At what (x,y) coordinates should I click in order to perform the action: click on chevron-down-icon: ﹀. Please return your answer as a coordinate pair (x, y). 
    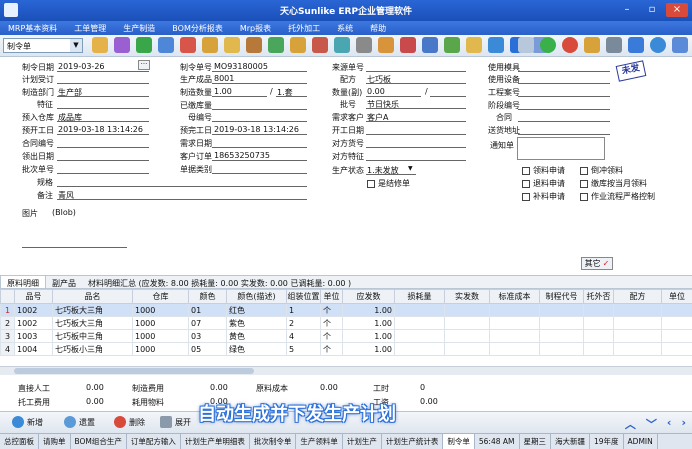
    Looking at the image, I should click on (651, 424).